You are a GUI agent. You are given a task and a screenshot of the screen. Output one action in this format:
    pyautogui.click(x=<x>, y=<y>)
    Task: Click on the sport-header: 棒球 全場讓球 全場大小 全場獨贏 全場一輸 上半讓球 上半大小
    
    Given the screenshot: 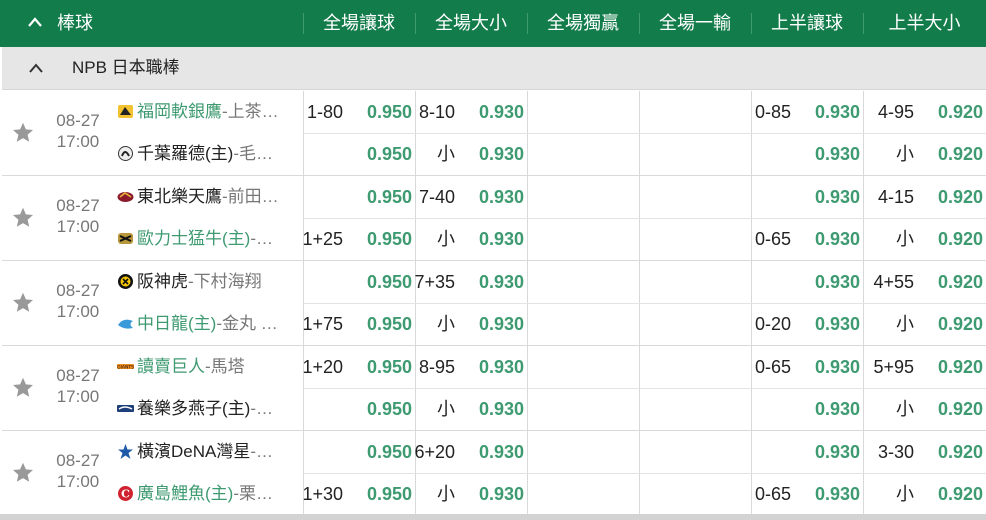 What is the action you would take?
    pyautogui.click(x=493, y=23)
    